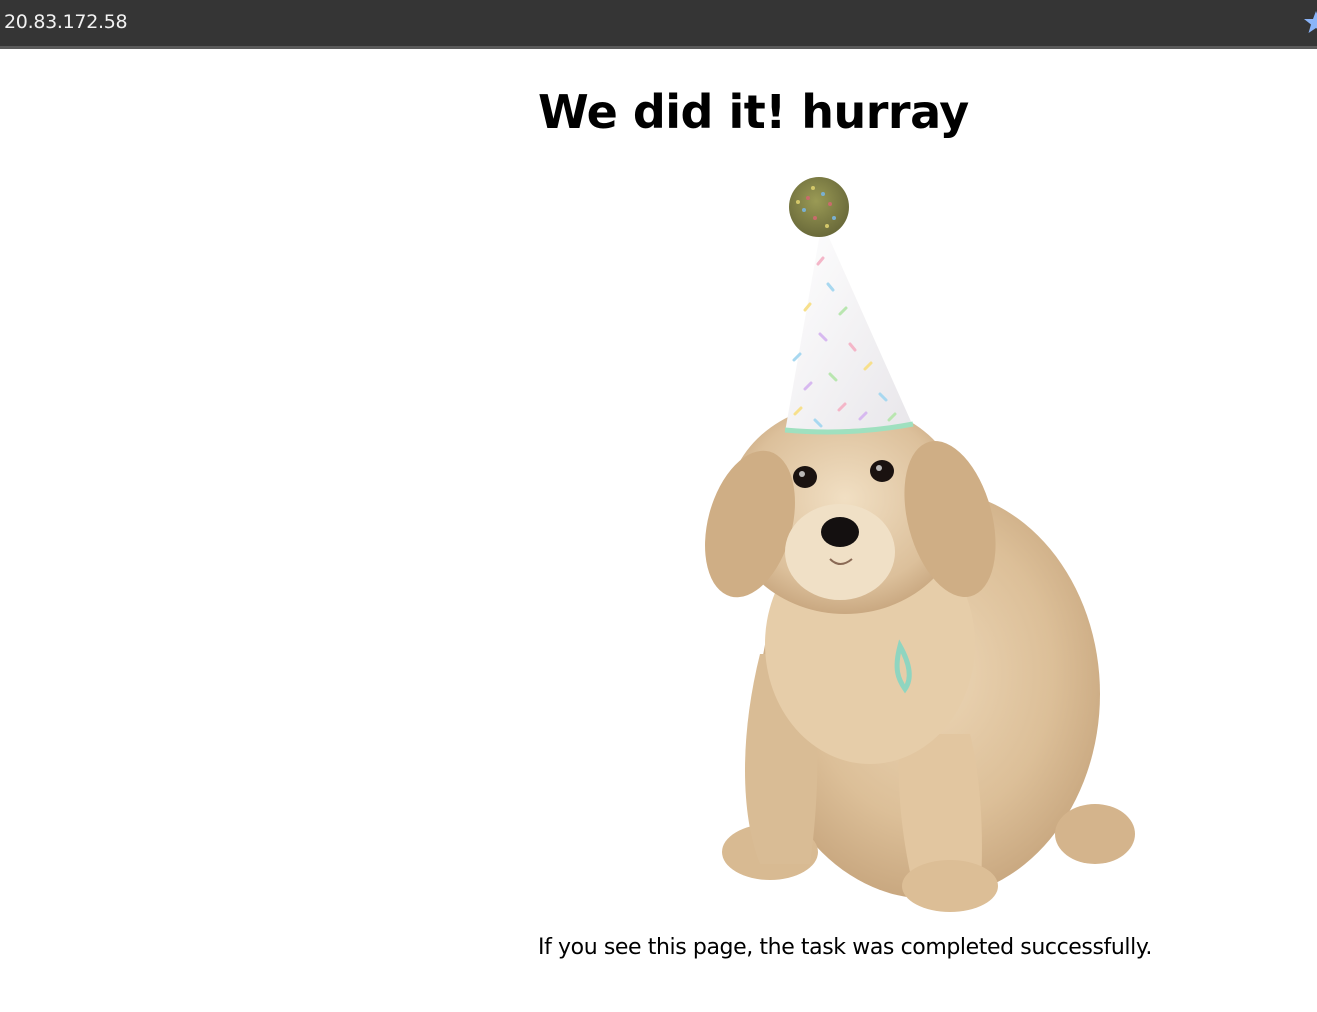 The height and width of the screenshot is (1012, 1317). Describe the element at coordinates (1310, 22) in the screenshot. I see `bookmark-star-icon` at that location.